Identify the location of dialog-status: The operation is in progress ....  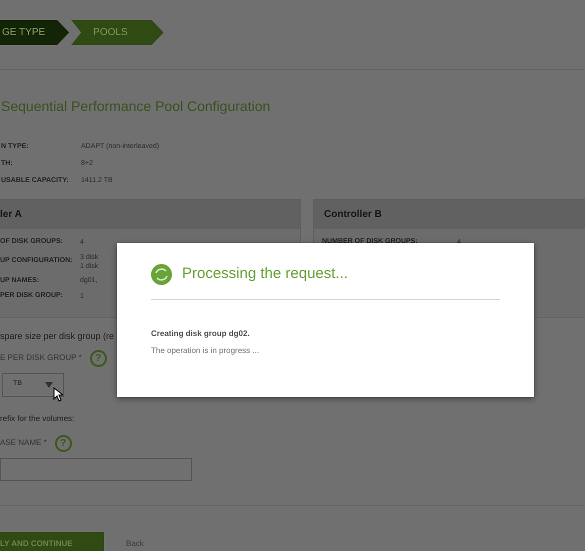
(205, 350).